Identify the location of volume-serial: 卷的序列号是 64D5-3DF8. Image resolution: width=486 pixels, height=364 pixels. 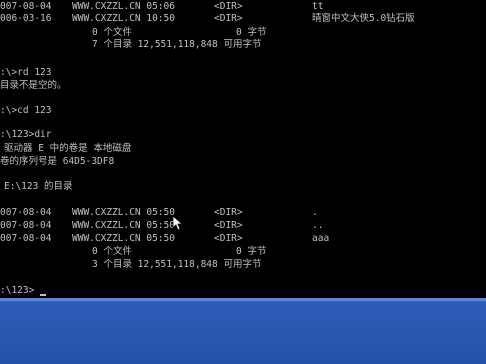
(57, 161).